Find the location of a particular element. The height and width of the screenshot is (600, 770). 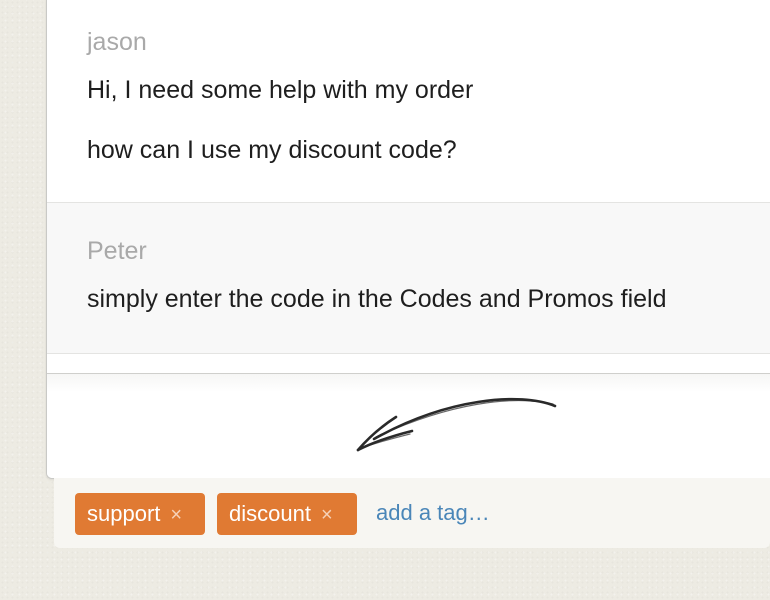

hand-drawn-arrow-icon is located at coordinates (456, 424).